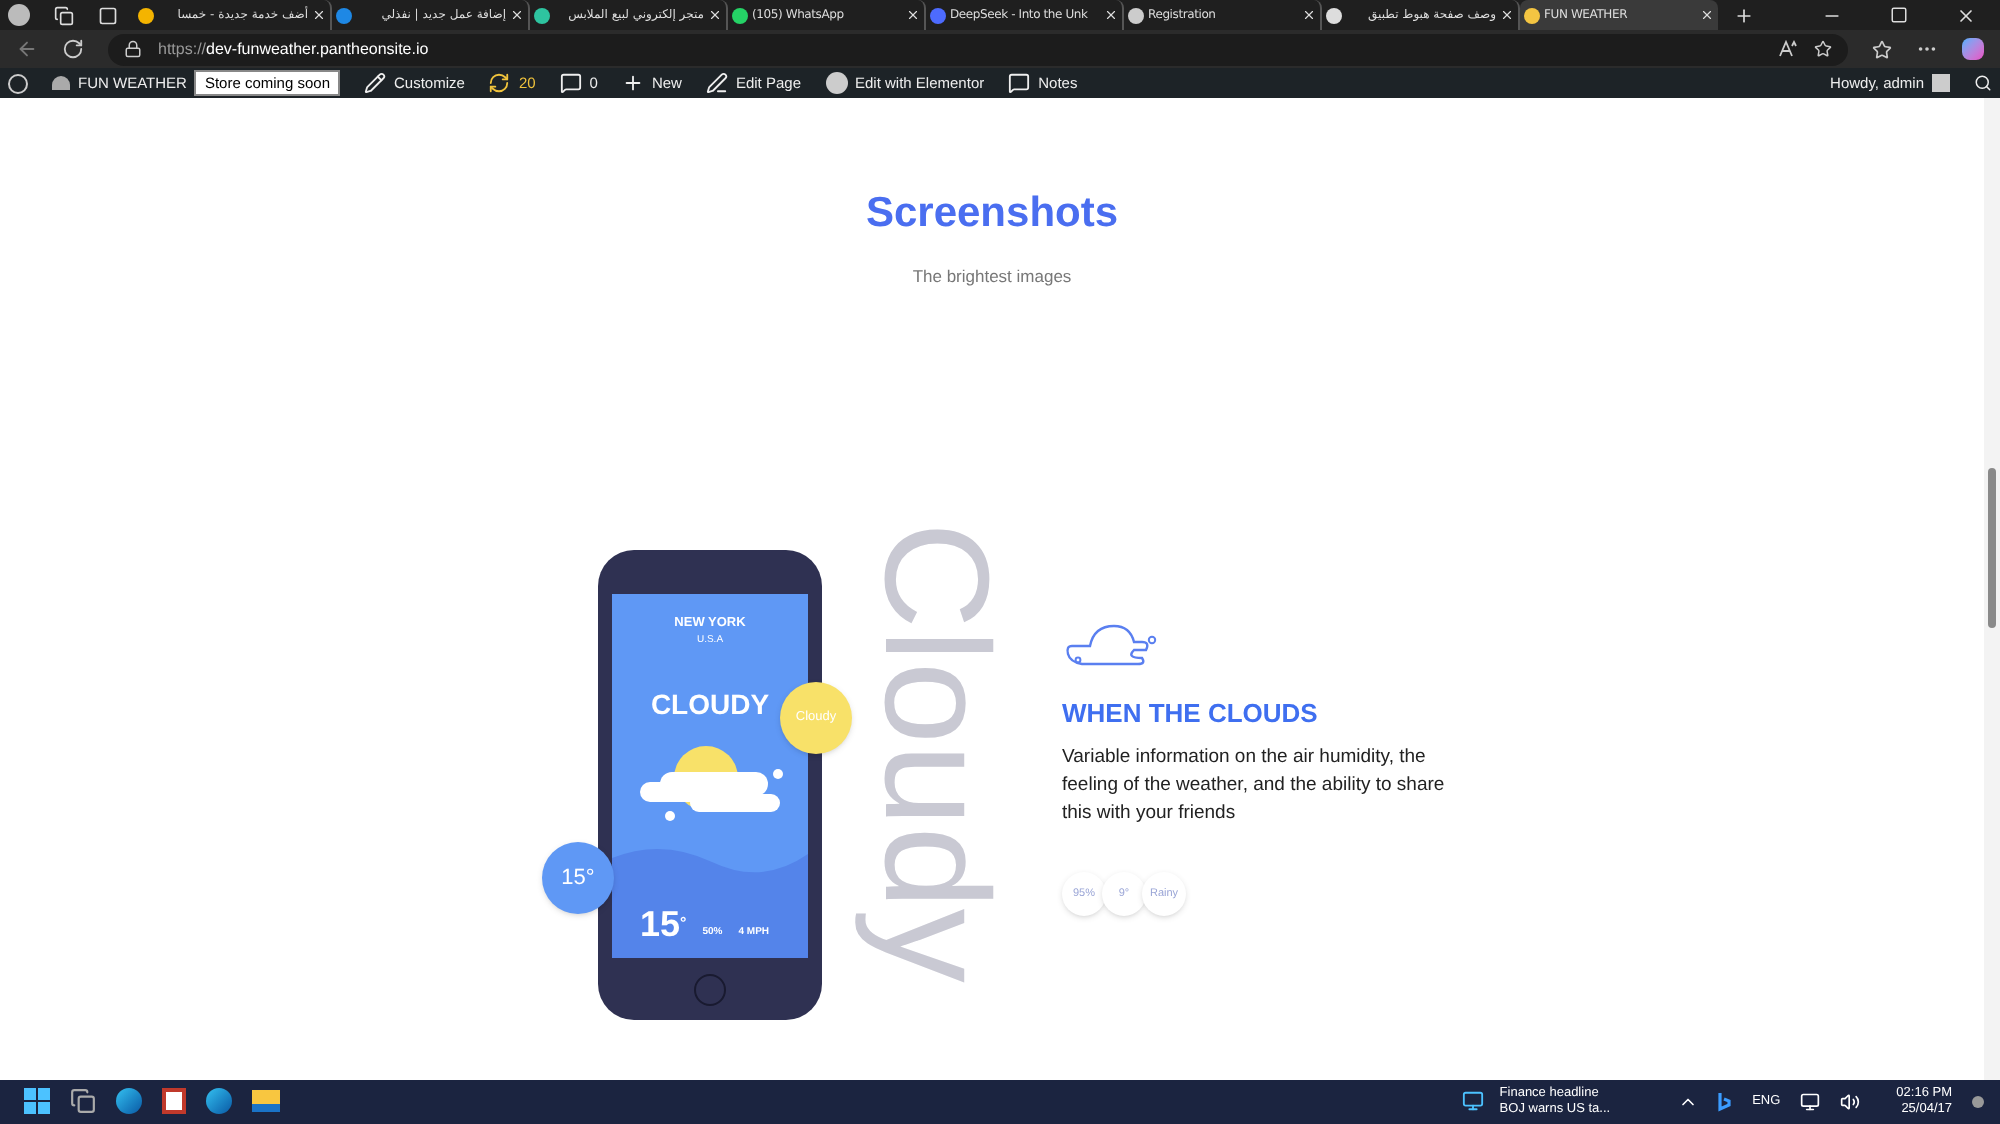  Describe the element at coordinates (1978, 1101) in the screenshot. I see `notification-icon` at that location.